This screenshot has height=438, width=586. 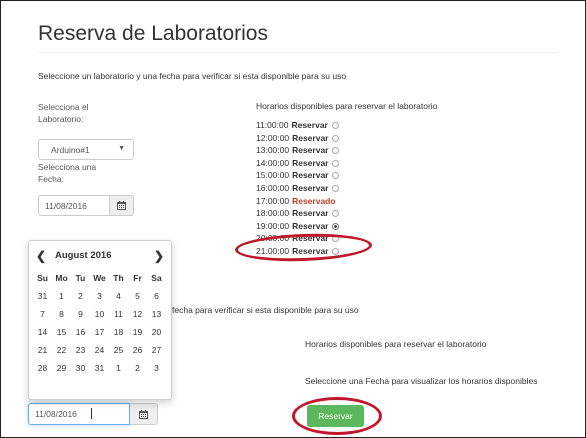 What do you see at coordinates (272, 125) in the screenshot?
I see `slot-time: 11:00:00` at bounding box center [272, 125].